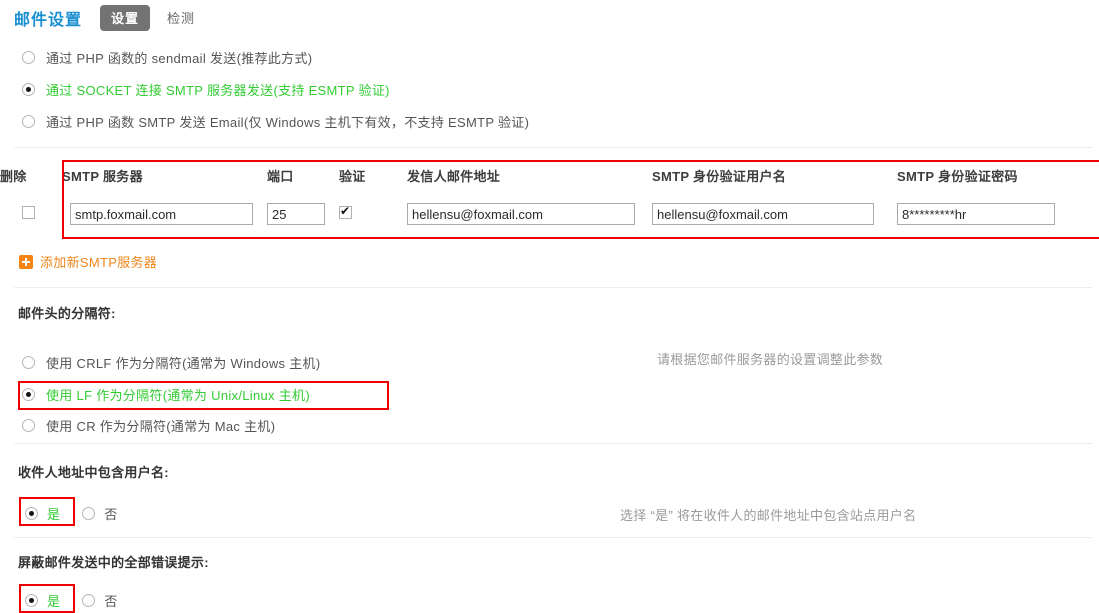  I want to click on send-mode-option-socket: 通过 SOCKET 连接 SMTP 服务器发送(支持 ESMTP 验证), so click(206, 89).